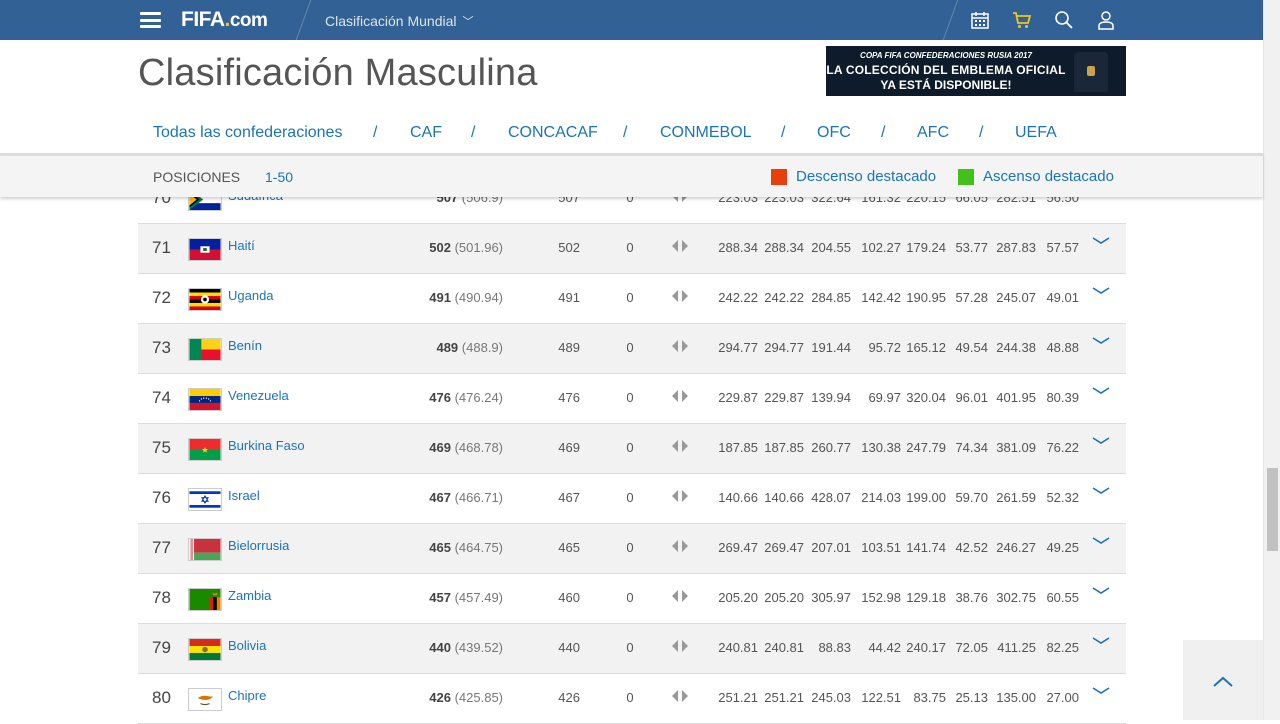 The height and width of the screenshot is (724, 1280). I want to click on calendar-icon, so click(980, 20).